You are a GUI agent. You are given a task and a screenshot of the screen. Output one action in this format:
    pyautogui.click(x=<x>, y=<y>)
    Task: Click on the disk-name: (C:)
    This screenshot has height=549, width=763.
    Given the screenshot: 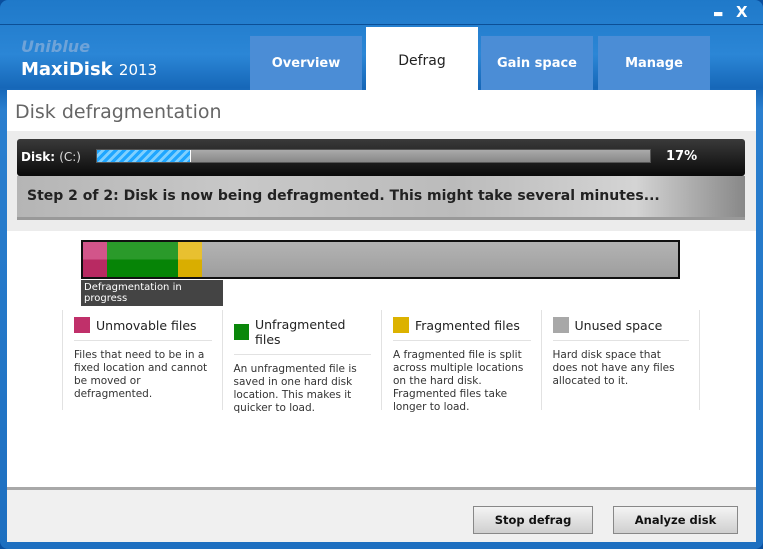 What is the action you would take?
    pyautogui.click(x=70, y=157)
    